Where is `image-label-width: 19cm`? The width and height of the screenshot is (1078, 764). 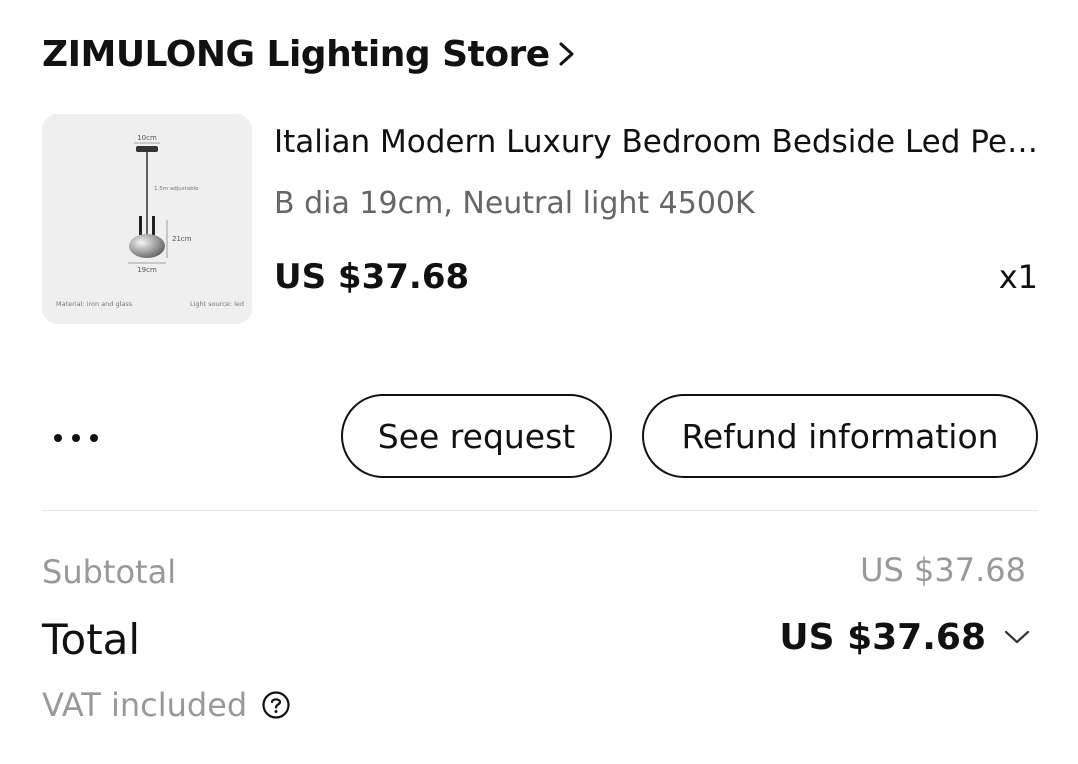
image-label-width: 19cm is located at coordinates (147, 270).